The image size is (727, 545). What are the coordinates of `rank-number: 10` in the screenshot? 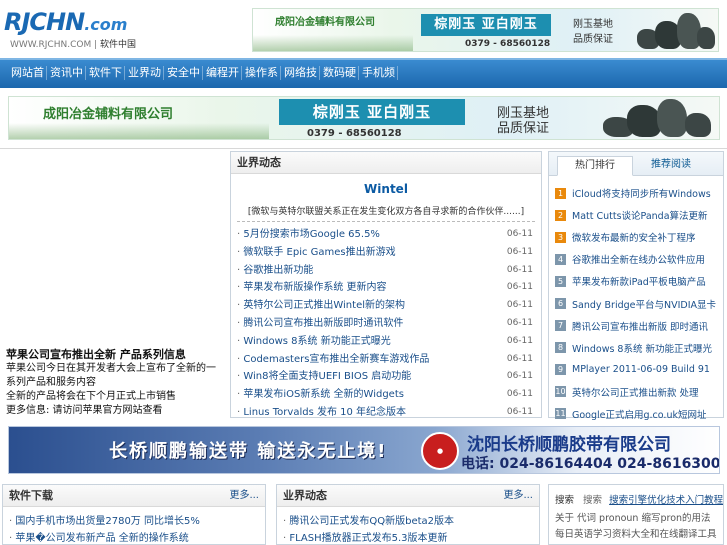 It's located at (560, 392).